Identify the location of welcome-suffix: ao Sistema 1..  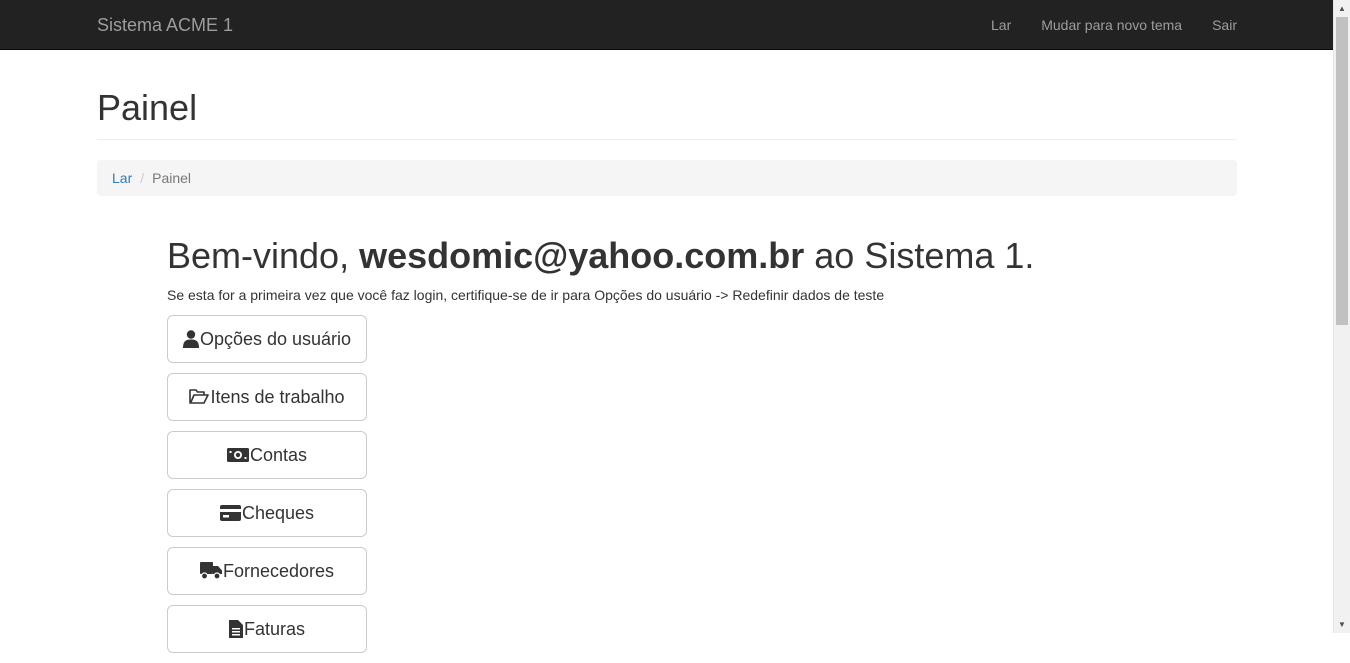
(919, 255).